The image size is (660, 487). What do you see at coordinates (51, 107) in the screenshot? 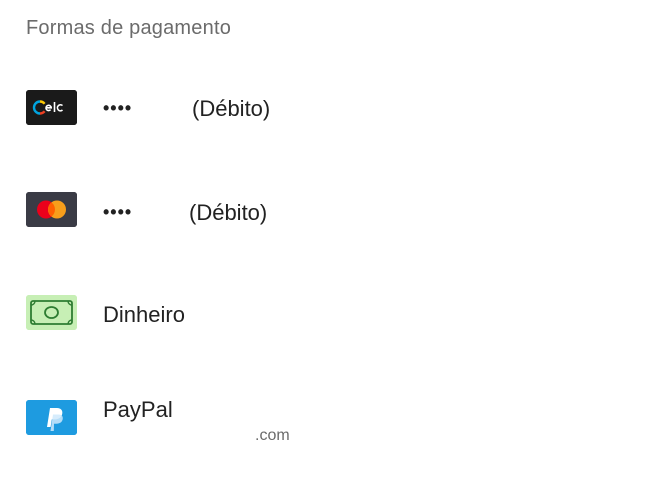
I see `elo-card-icon` at bounding box center [51, 107].